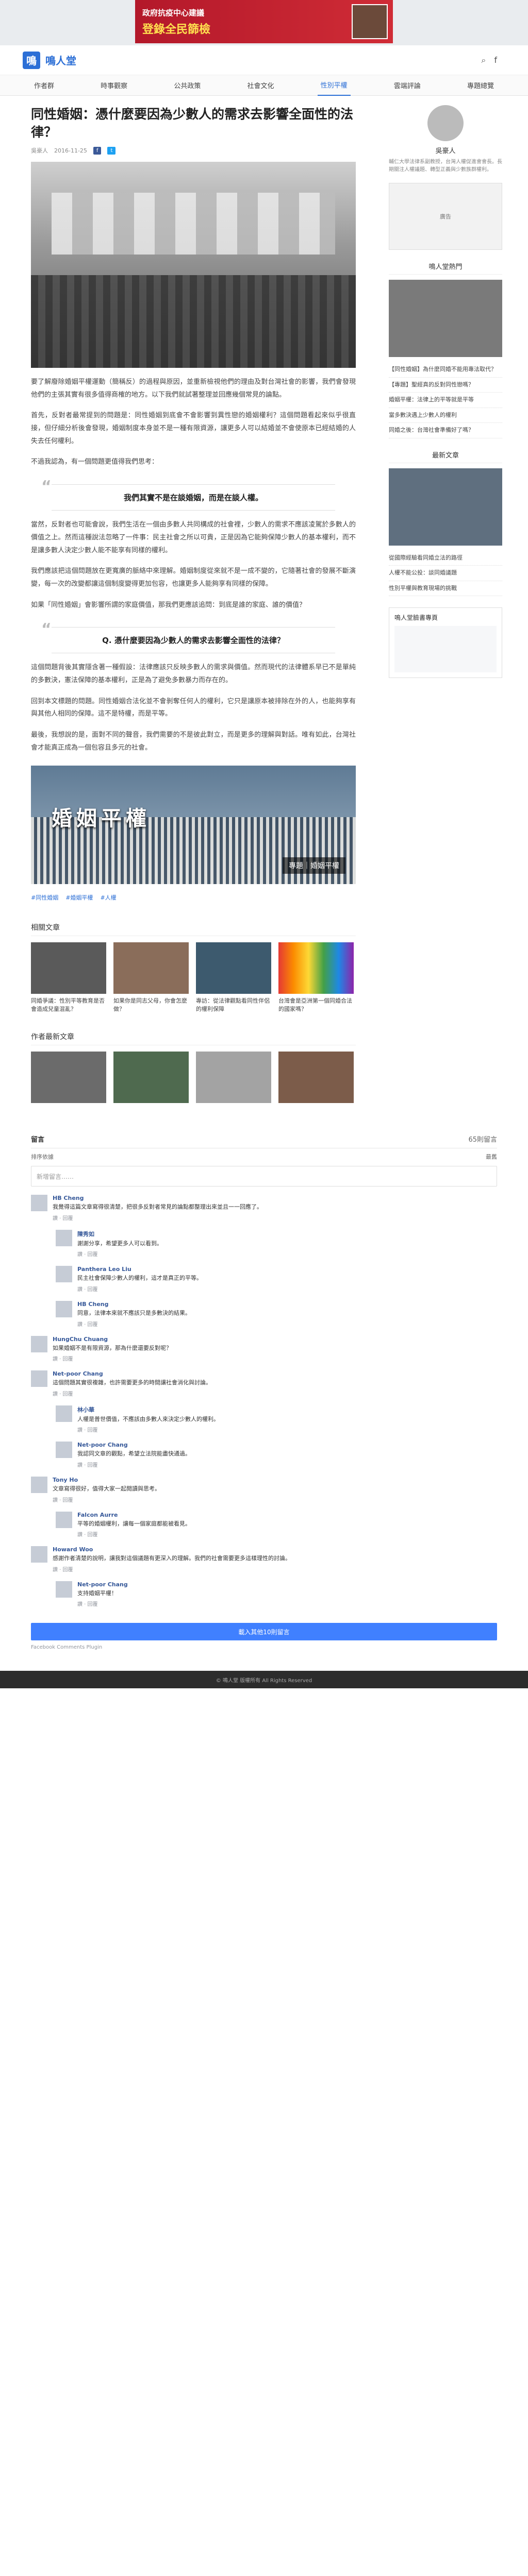  I want to click on facebook-icon: f, so click(495, 60).